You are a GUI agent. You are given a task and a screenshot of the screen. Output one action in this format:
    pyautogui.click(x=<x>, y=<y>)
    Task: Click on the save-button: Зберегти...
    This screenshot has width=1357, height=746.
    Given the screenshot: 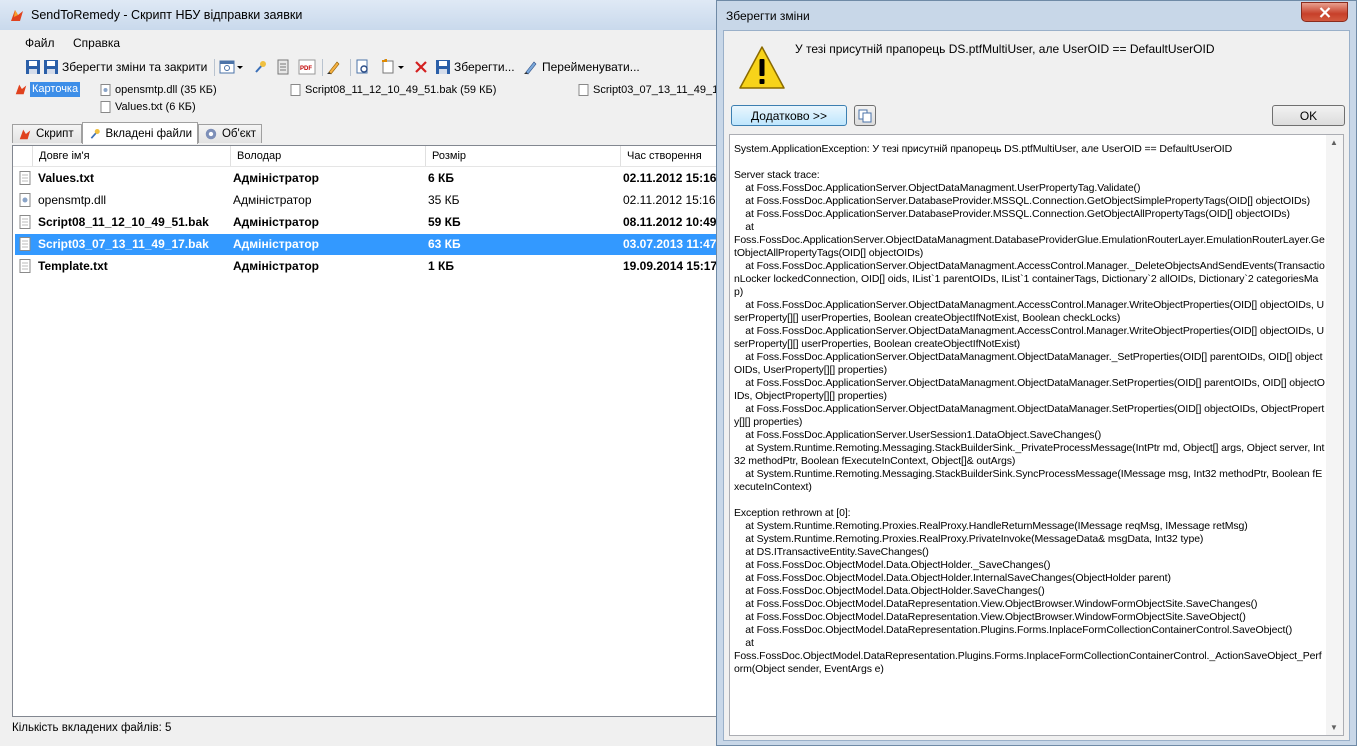 What is the action you would take?
    pyautogui.click(x=475, y=67)
    